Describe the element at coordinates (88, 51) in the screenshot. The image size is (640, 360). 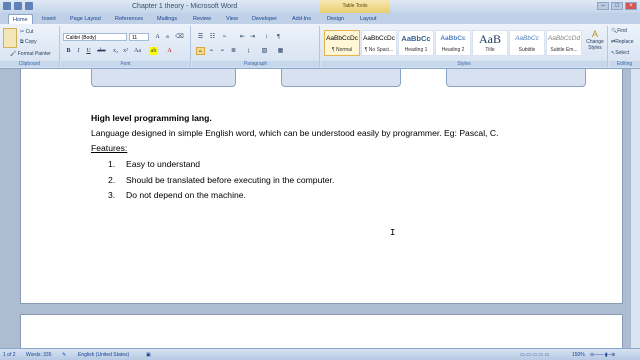
I see `underline-icon: U` at that location.